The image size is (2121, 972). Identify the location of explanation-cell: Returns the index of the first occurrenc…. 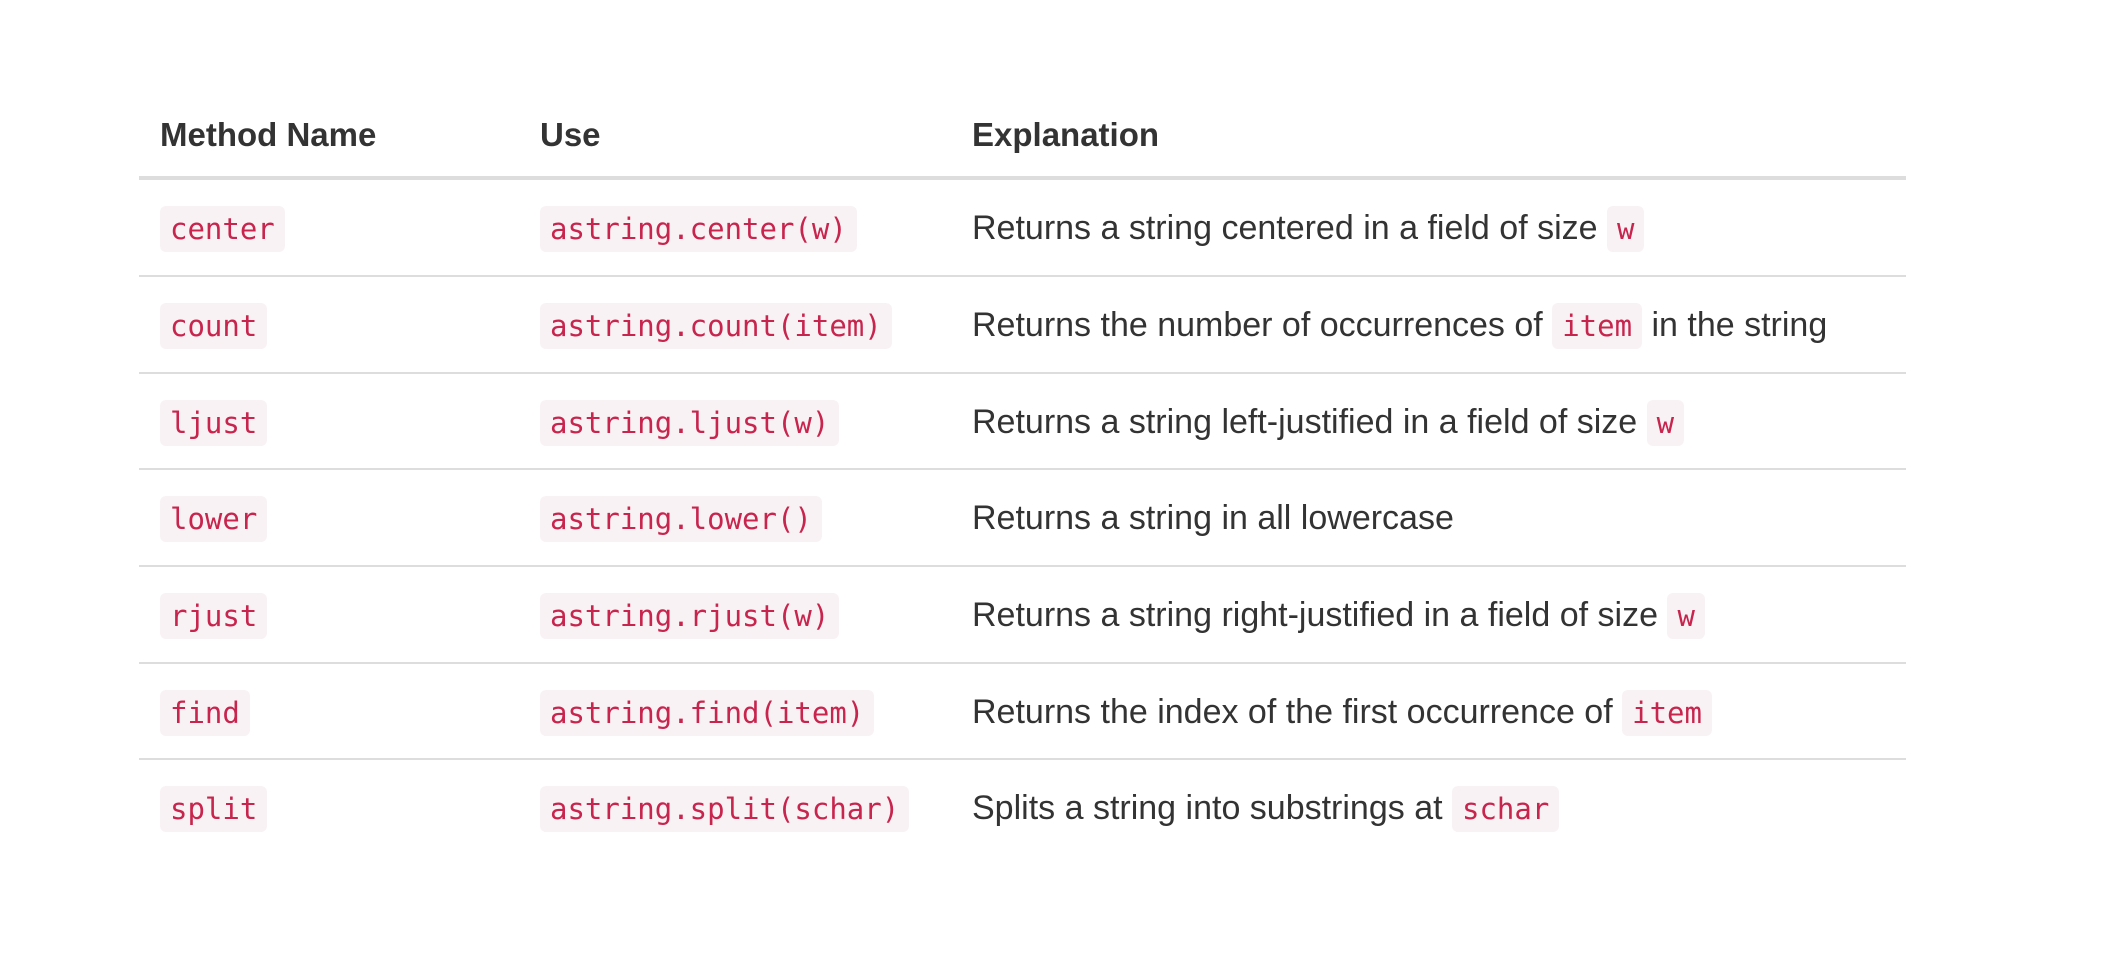
(1428, 711).